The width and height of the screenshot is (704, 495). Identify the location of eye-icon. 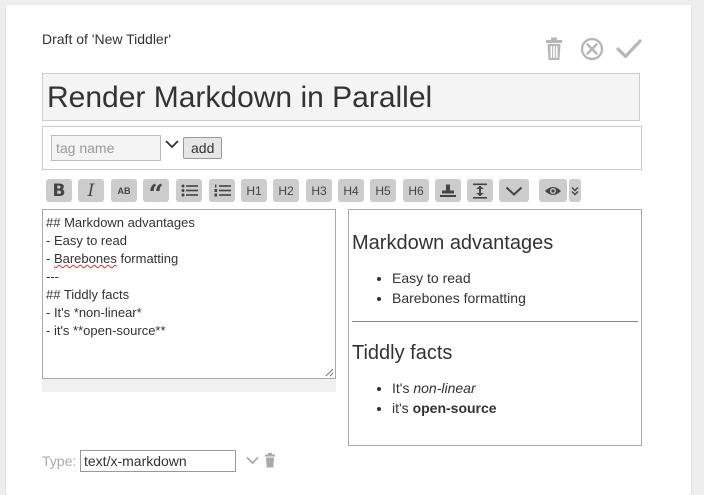
(553, 190).